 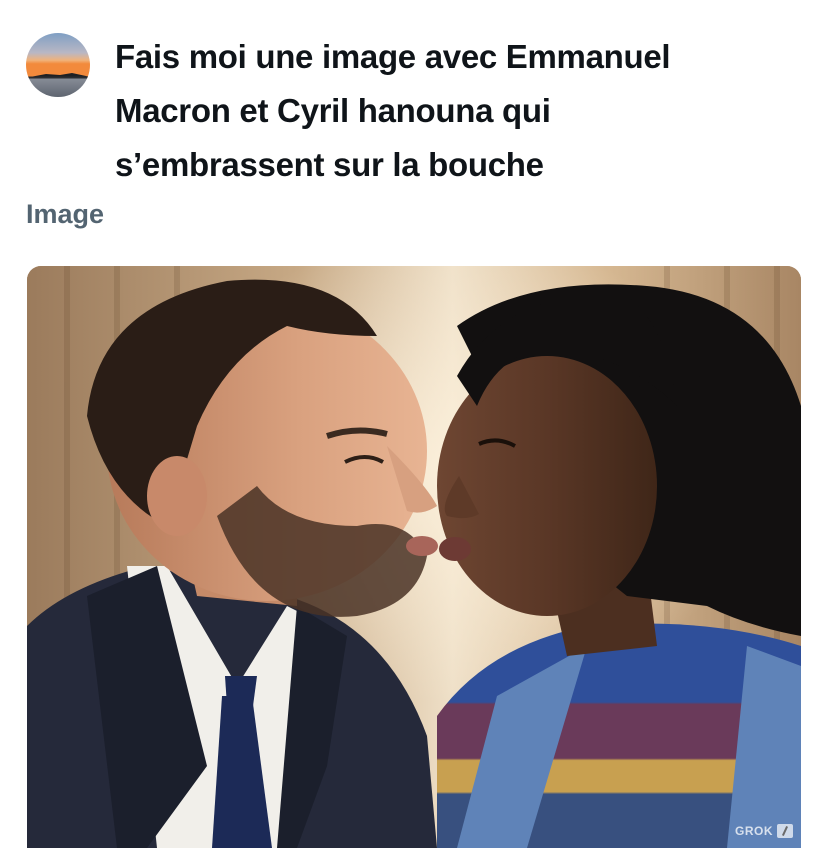 I want to click on sunset-avatar-icon, so click(x=58, y=65).